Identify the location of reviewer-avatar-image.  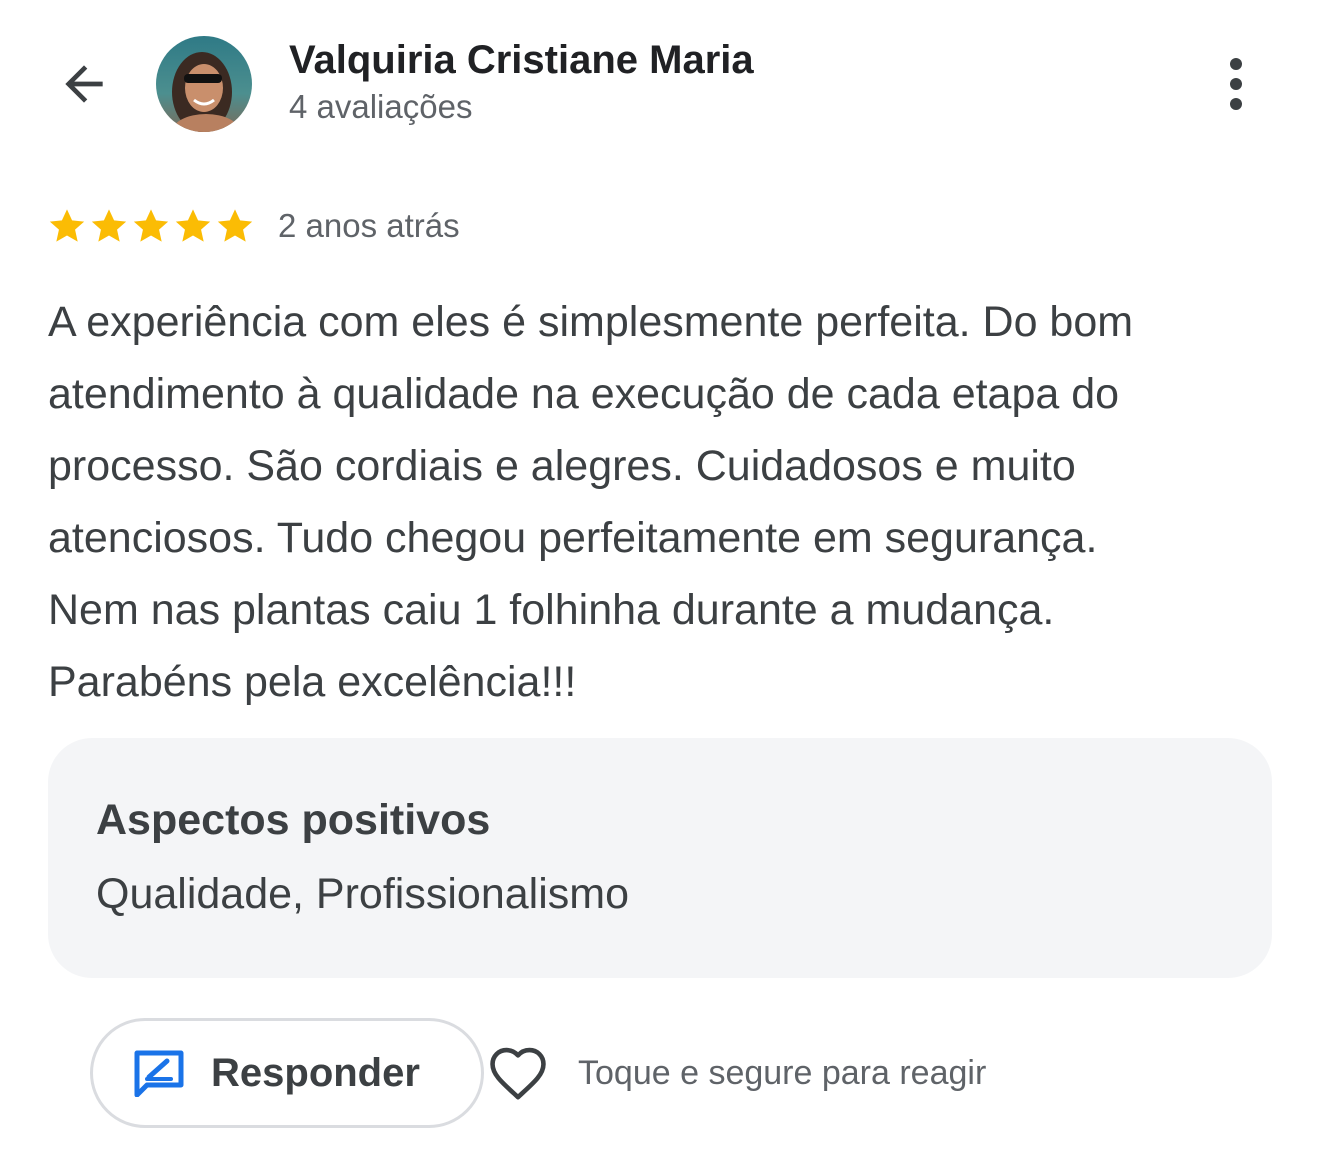
(204, 84).